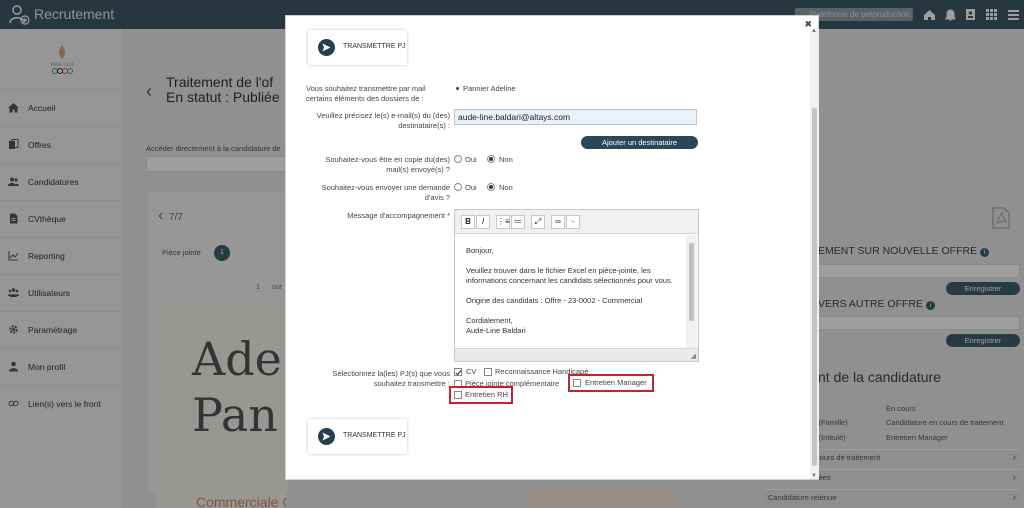 The image size is (1024, 508). I want to click on unlink-icon: ⌁, so click(573, 222).